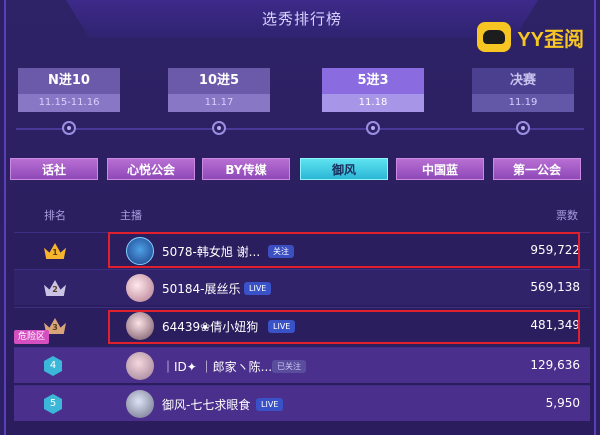 This screenshot has height=435, width=600. I want to click on yy-mascot-icon, so click(494, 37).